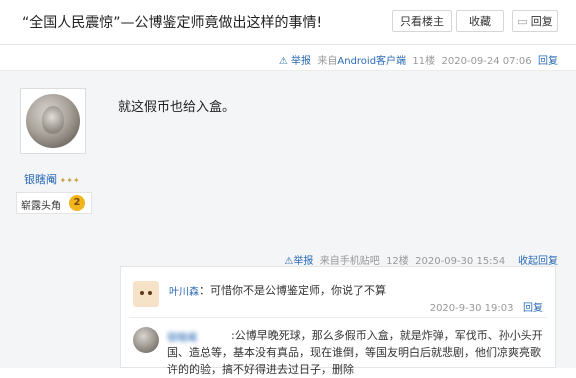 This screenshot has height=378, width=576. I want to click on favorite-button: 收藏, so click(480, 21).